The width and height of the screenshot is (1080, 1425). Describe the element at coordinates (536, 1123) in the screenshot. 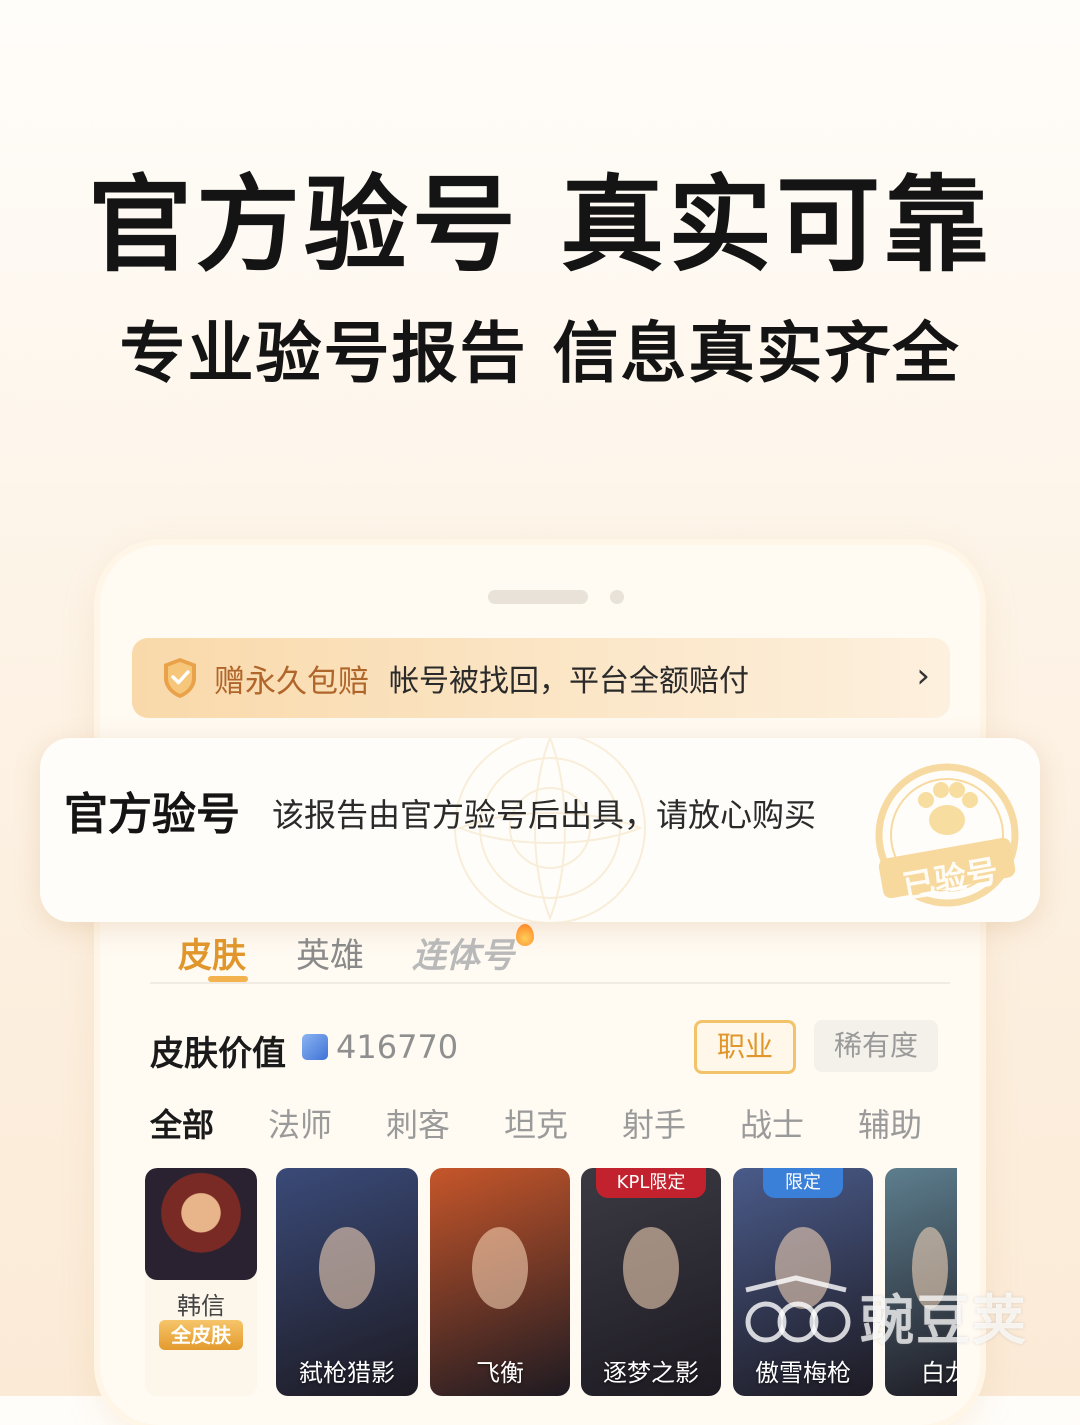

I see `category-tank: 坦克` at that location.